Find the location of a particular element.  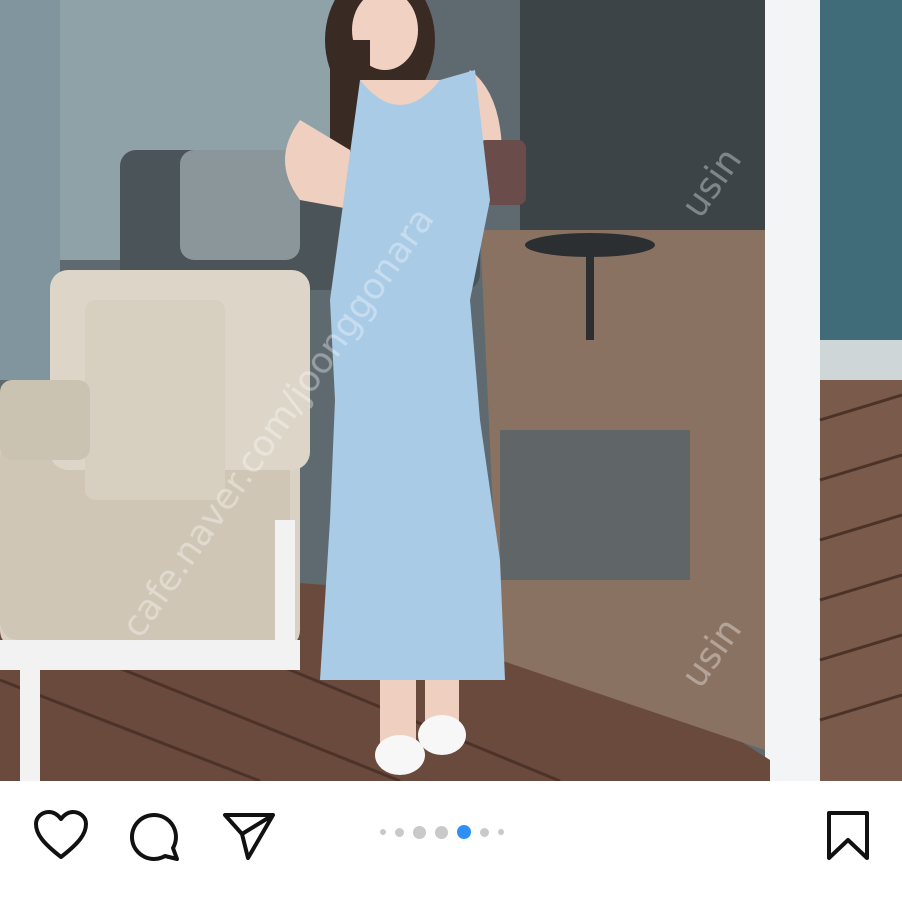

heart-icon is located at coordinates (61, 835).